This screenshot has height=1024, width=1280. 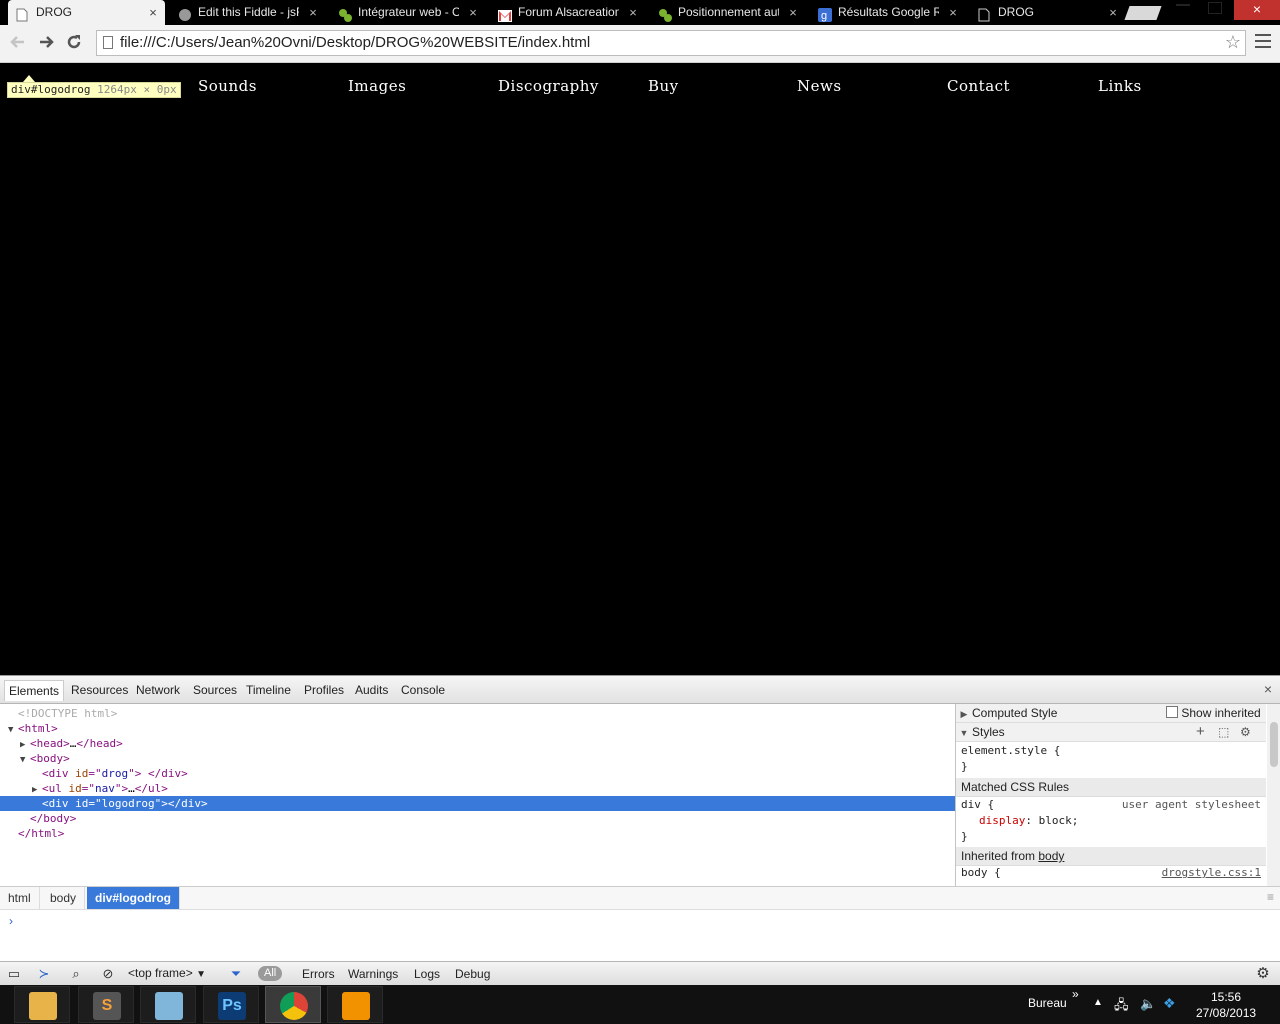 I want to click on show-hidden-icons-icon: ▲, so click(x=1098, y=1002).